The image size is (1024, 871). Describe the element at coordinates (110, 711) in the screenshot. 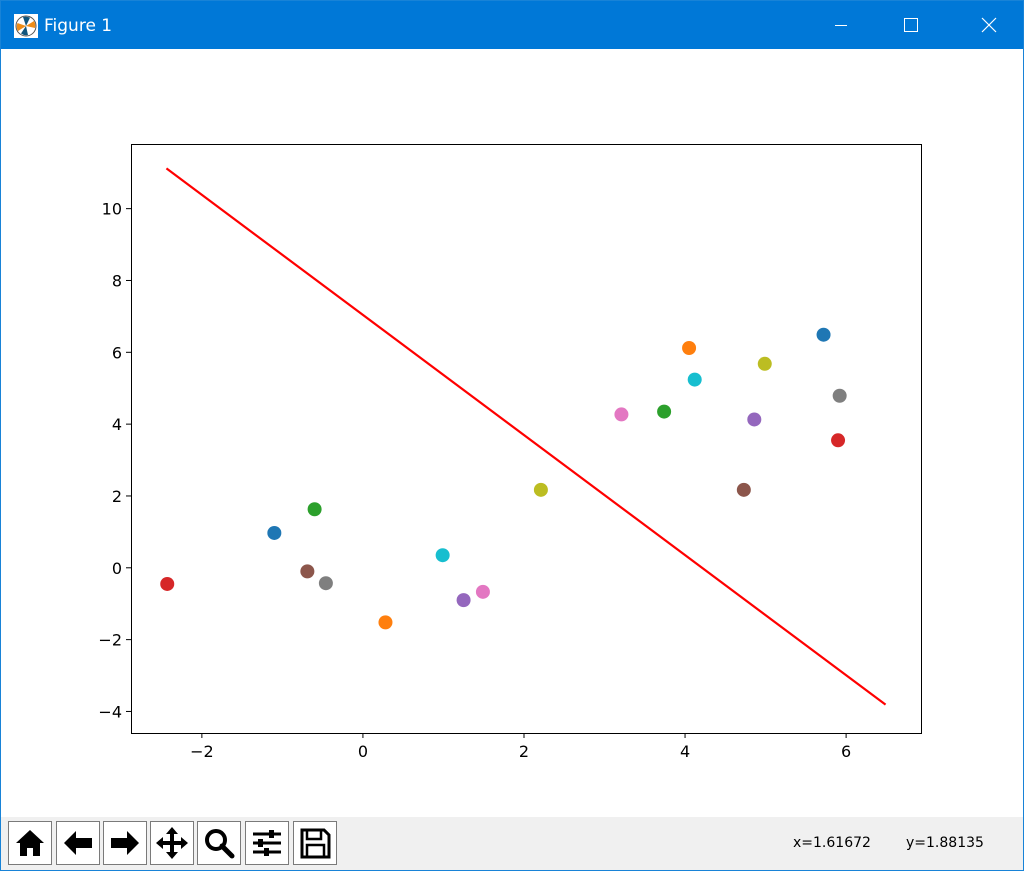

I see `y-tick-label: −4` at that location.